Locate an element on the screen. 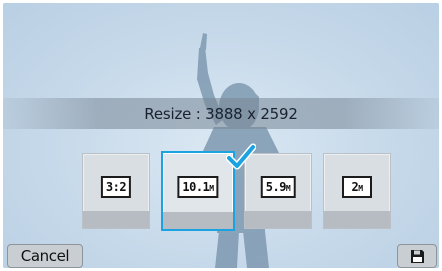 This screenshot has width=442, height=271. size-2m-icon: 2M is located at coordinates (357, 187).